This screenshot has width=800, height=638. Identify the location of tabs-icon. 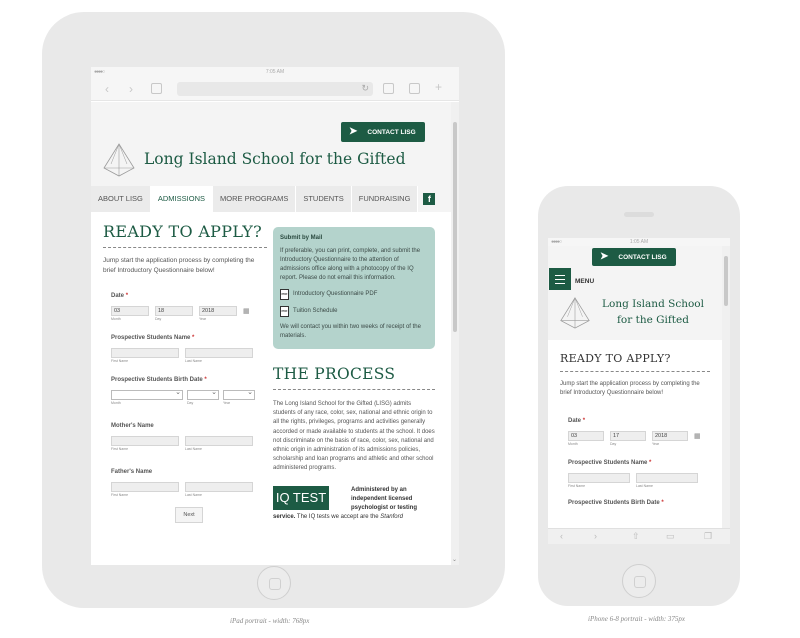
(414, 88).